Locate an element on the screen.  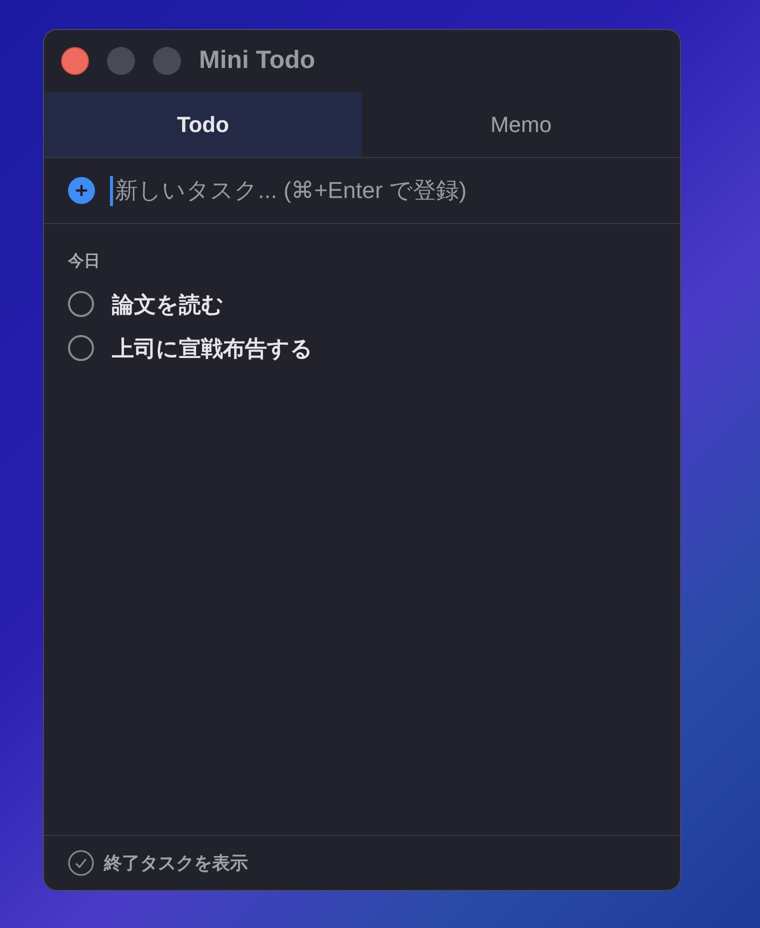
section-heading: 今日 is located at coordinates (84, 262).